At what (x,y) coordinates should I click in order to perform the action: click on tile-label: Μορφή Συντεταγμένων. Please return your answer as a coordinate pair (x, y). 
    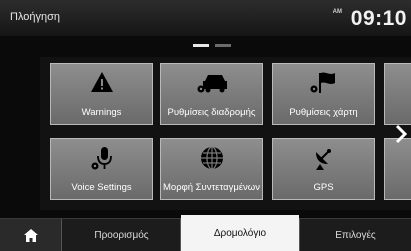
    Looking at the image, I should click on (211, 187).